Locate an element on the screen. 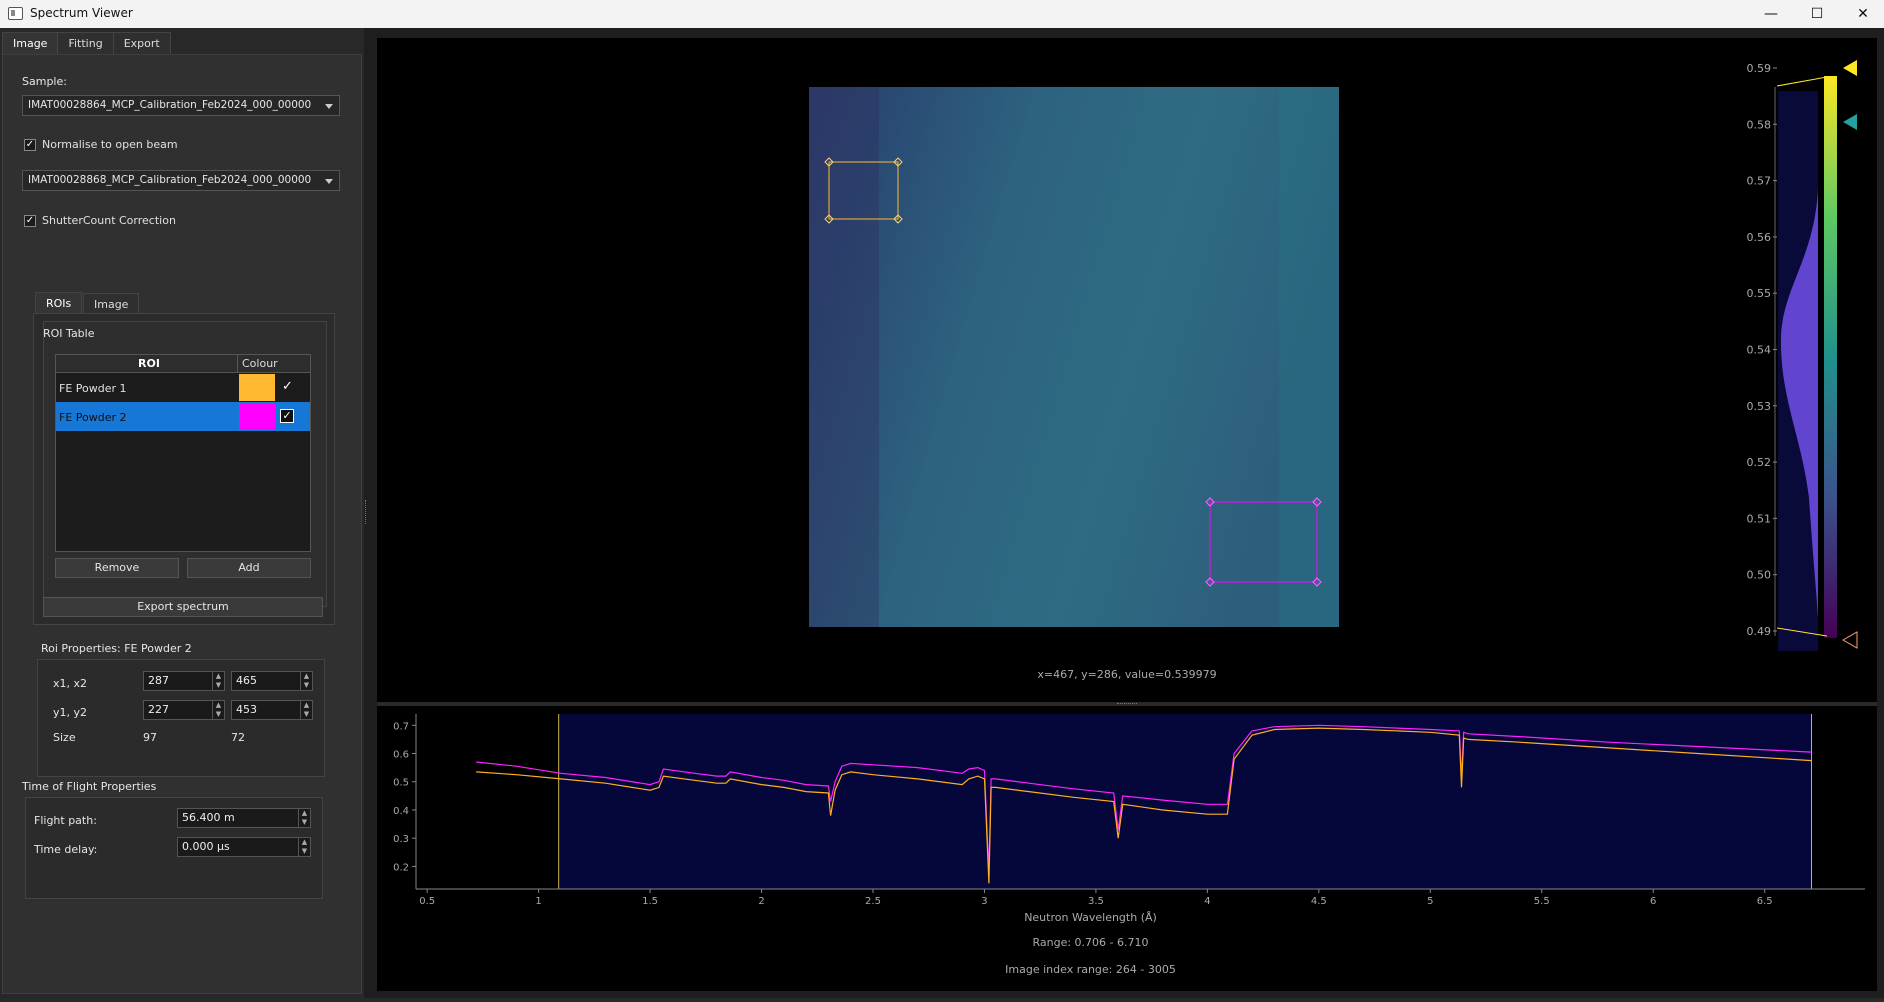  vertical-splitter is located at coordinates (366, 512).